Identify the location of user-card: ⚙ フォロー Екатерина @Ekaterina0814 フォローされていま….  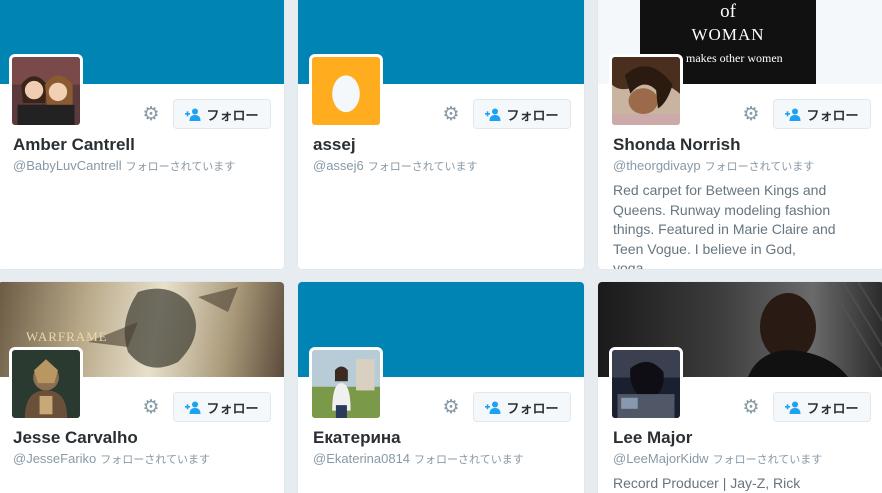
(441, 387).